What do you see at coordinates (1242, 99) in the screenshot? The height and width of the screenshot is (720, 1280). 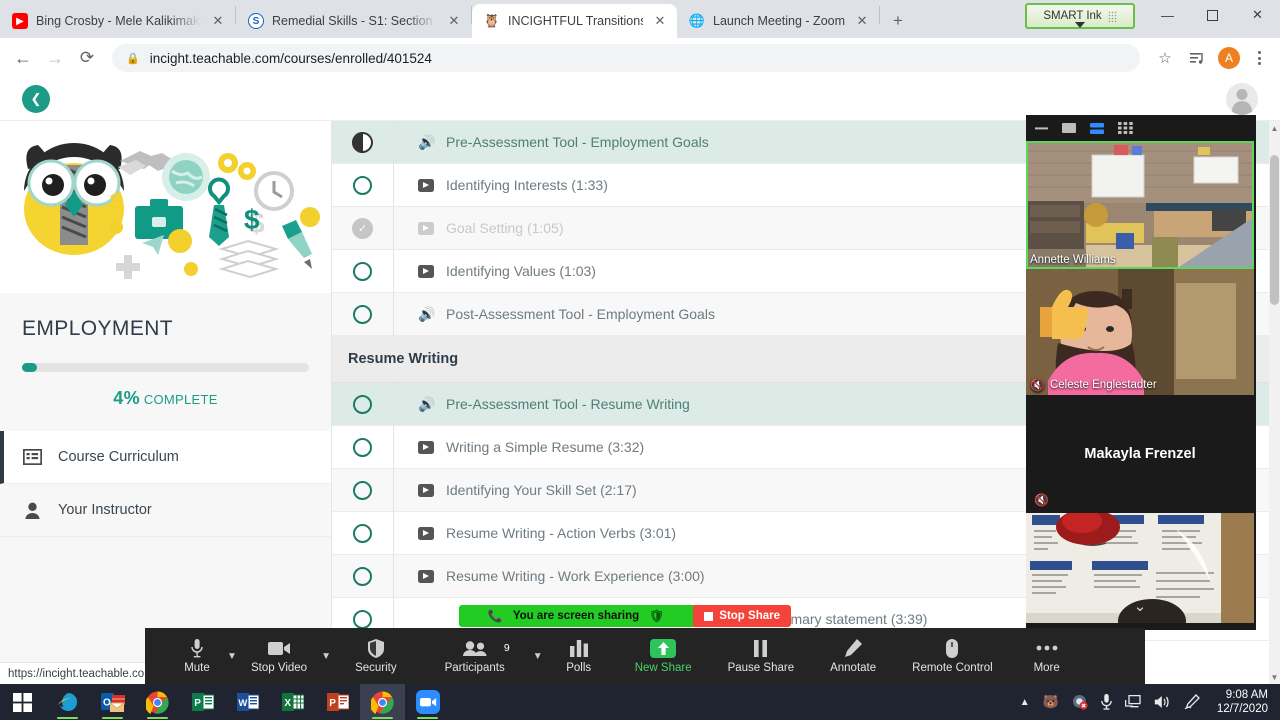 I see `user-avatar` at bounding box center [1242, 99].